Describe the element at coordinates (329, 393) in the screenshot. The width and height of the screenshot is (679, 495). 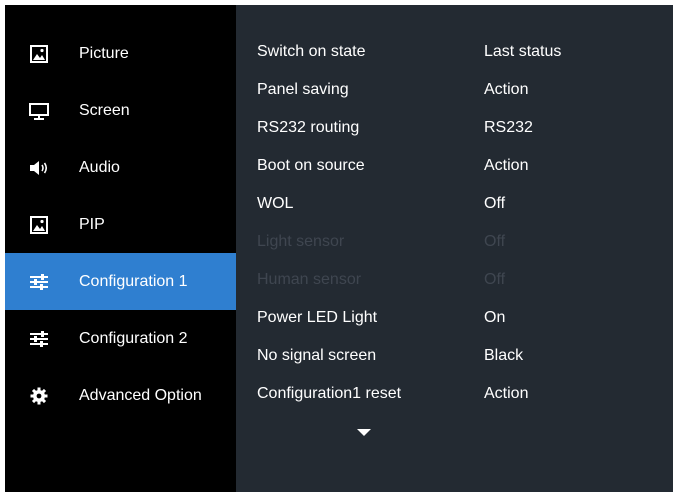
I see `setting-label: Configuration1 reset` at that location.